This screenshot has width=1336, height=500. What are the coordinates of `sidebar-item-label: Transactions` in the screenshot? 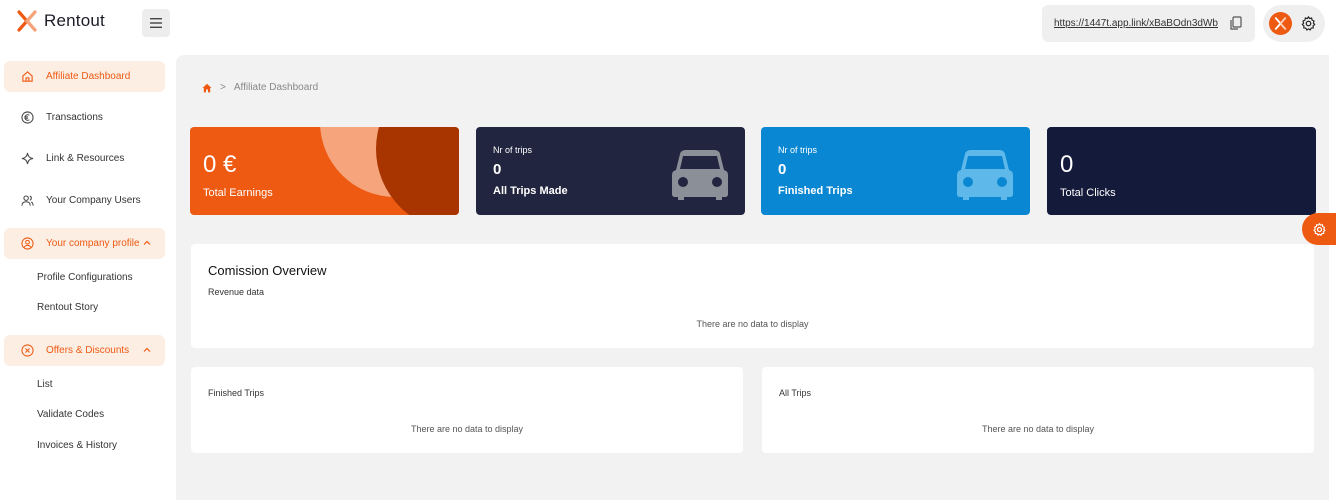 It's located at (74, 117).